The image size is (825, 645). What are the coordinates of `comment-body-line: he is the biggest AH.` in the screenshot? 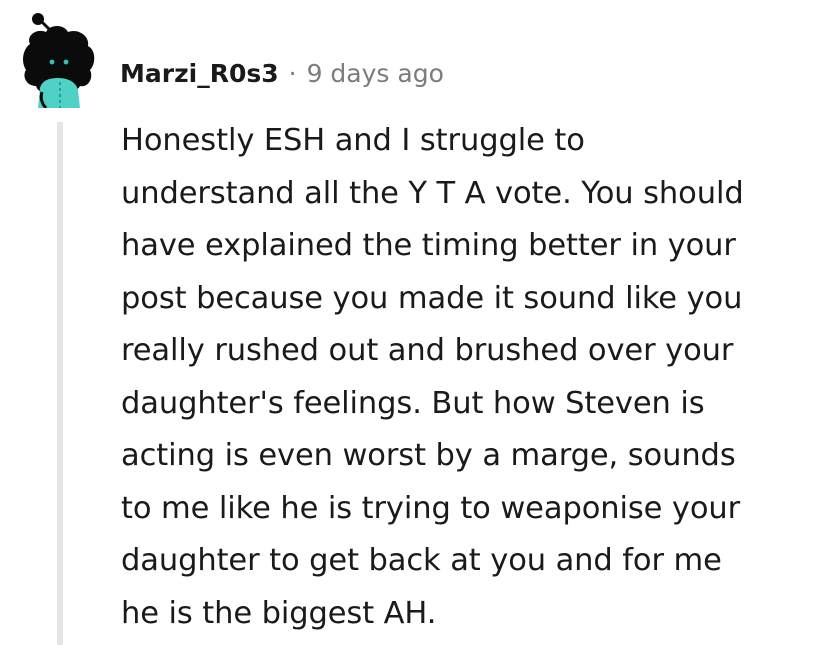 It's located at (279, 613).